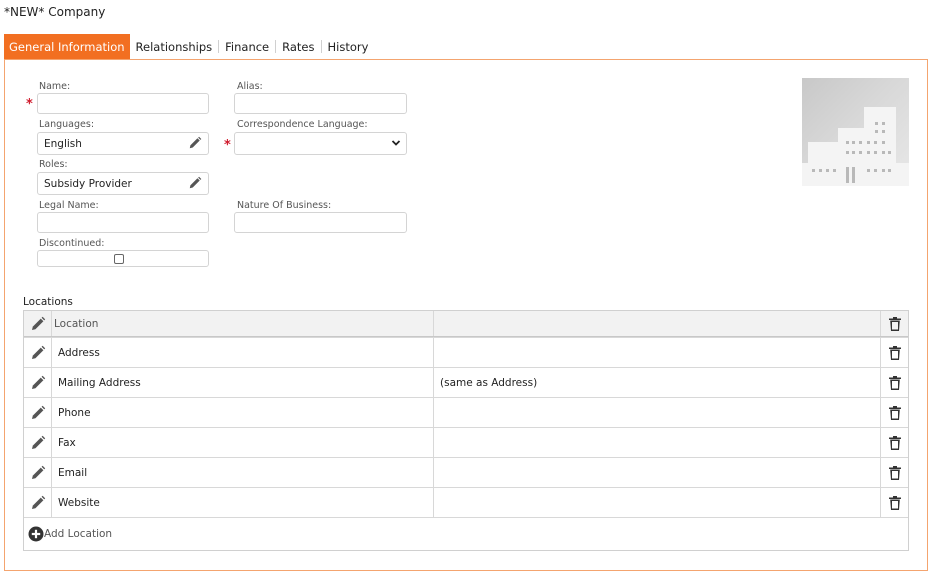 This screenshot has width=939, height=579. I want to click on tab-relationships: Relationships, so click(174, 46).